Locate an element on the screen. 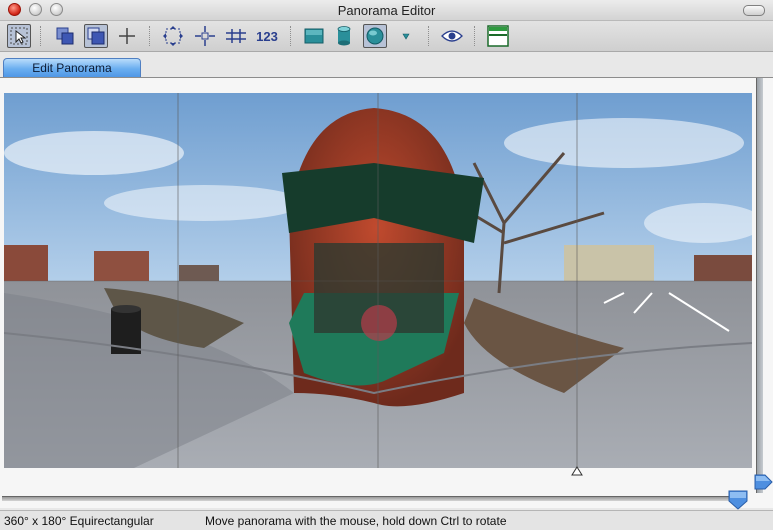  expand-arrows-icon is located at coordinates (173, 36).